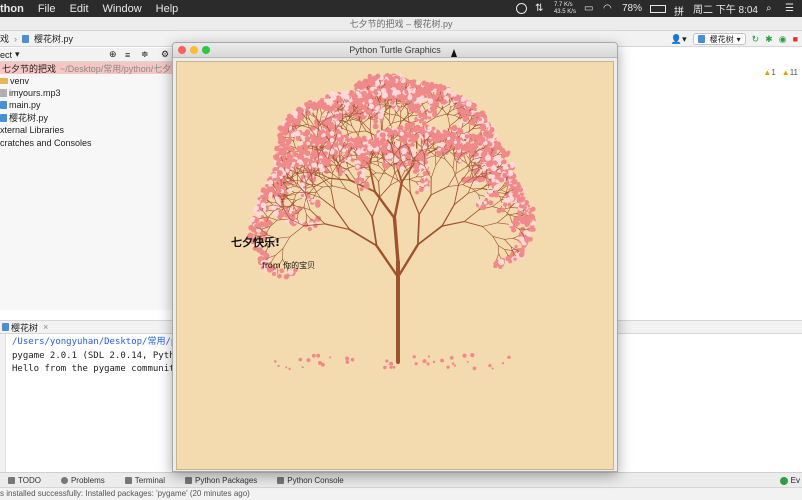 This screenshot has width=802, height=500. What do you see at coordinates (769, 72) in the screenshot?
I see `warning-count: ▲1` at bounding box center [769, 72].